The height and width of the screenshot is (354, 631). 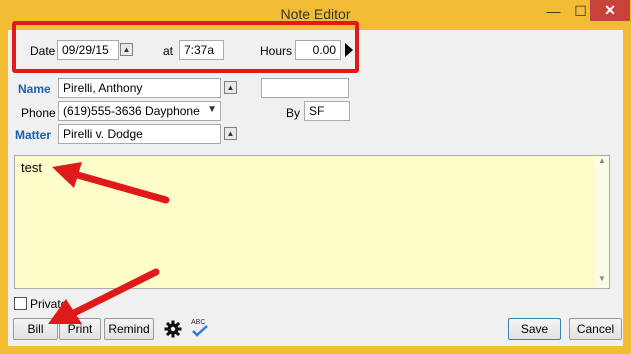 What do you see at coordinates (212, 109) in the screenshot?
I see `chevron-down-icon: ▼` at bounding box center [212, 109].